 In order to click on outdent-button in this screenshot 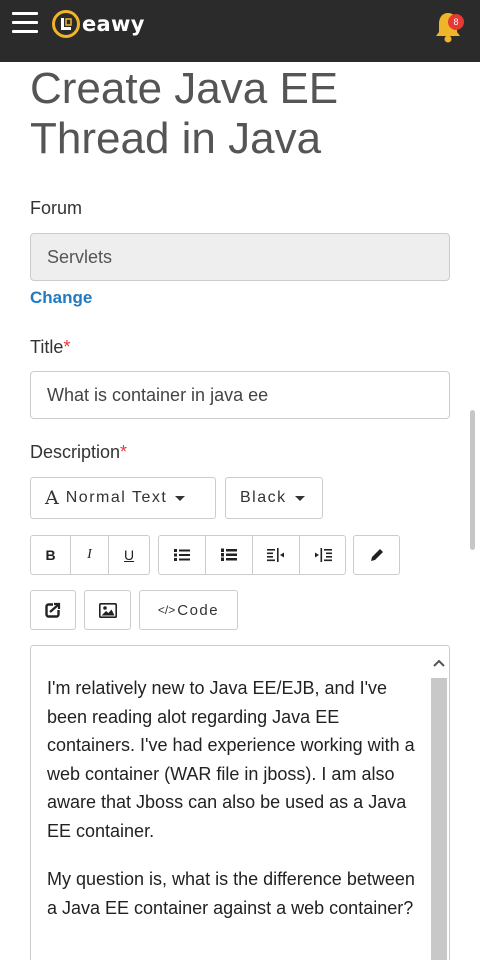, I will do `click(276, 555)`.